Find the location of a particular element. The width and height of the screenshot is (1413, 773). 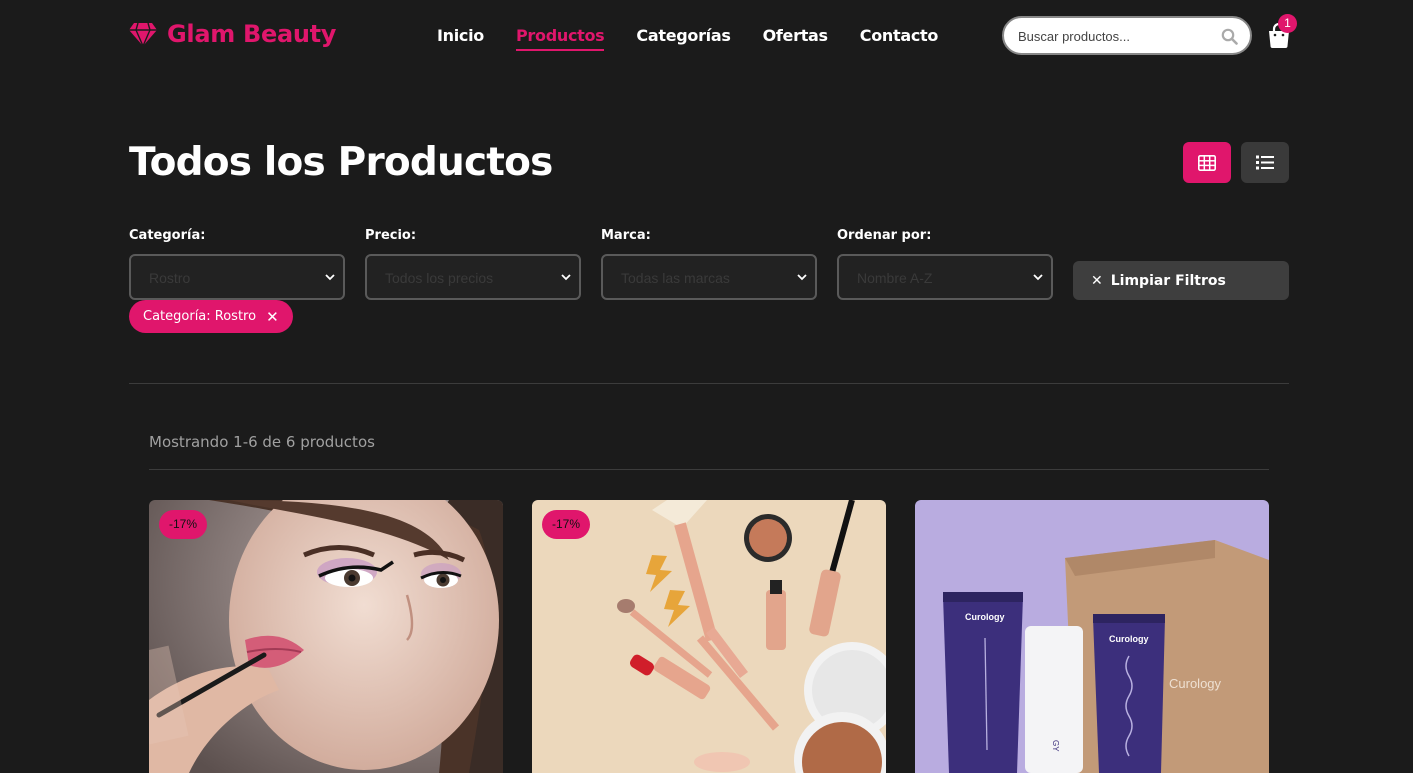

brand-logo: Glam Beauty is located at coordinates (232, 34).